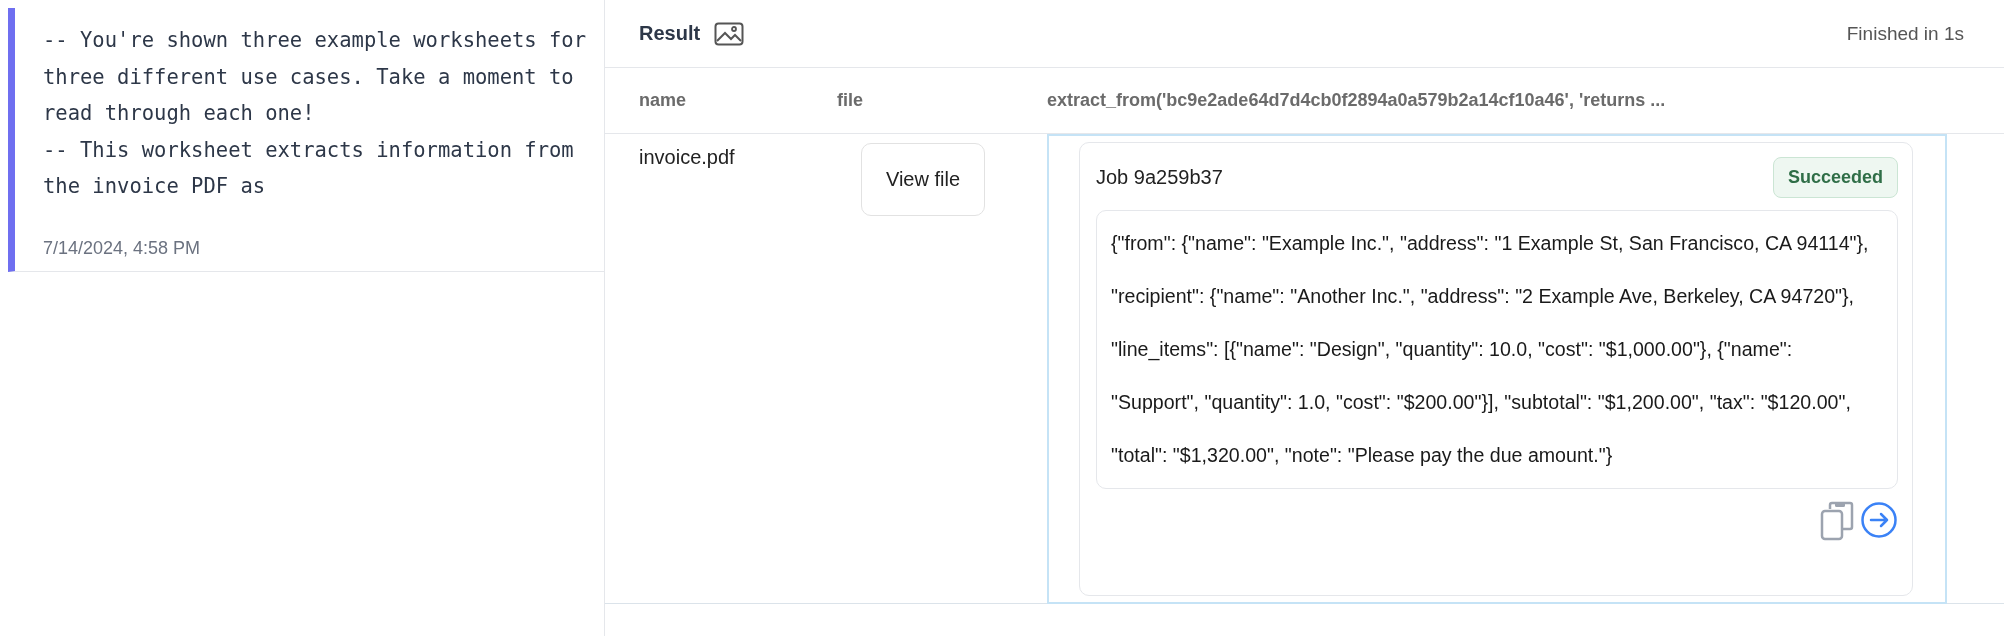  I want to click on image-icon, so click(729, 33).